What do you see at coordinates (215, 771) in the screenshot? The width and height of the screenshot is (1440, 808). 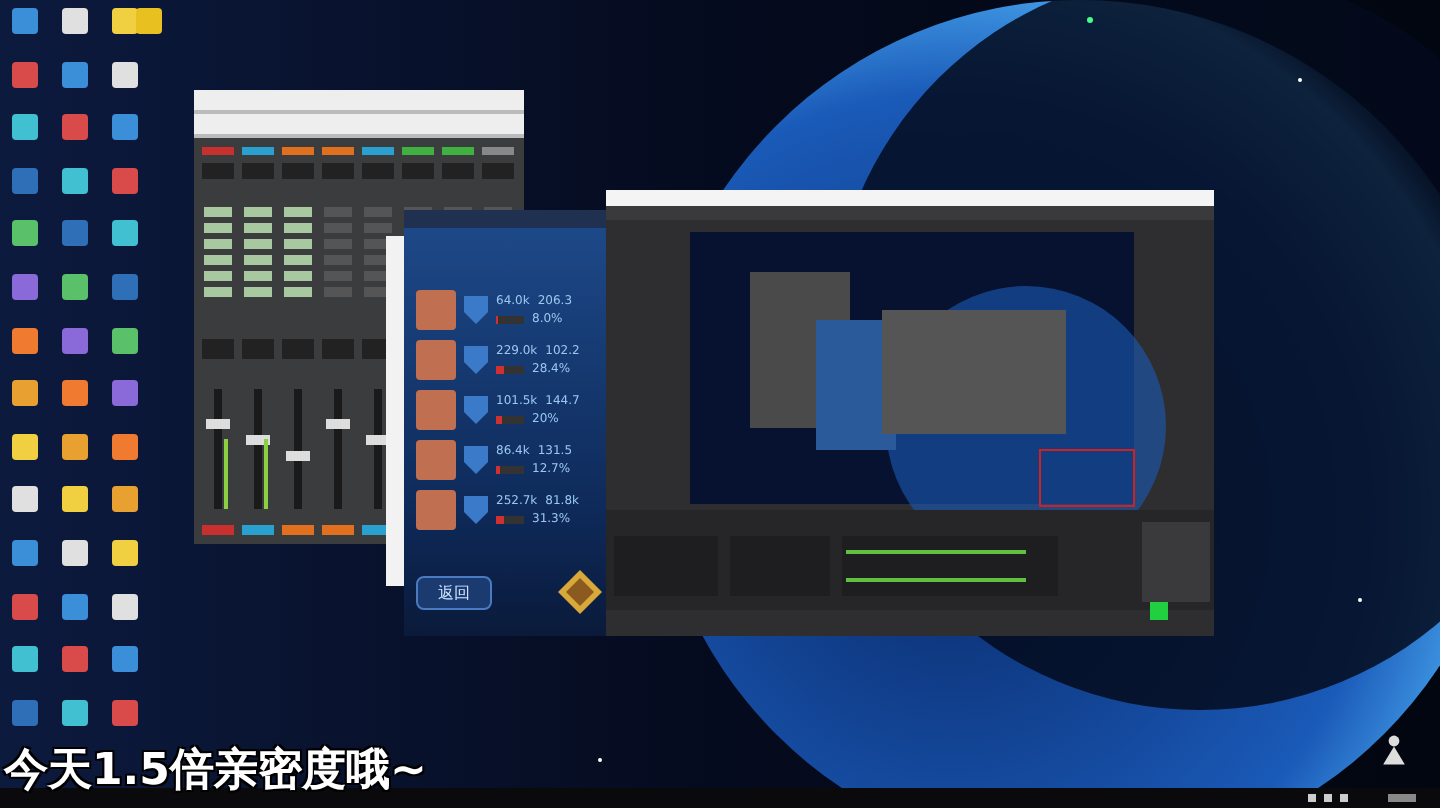 I see `caption-text: 今天1.5倍亲密度哦~` at bounding box center [215, 771].